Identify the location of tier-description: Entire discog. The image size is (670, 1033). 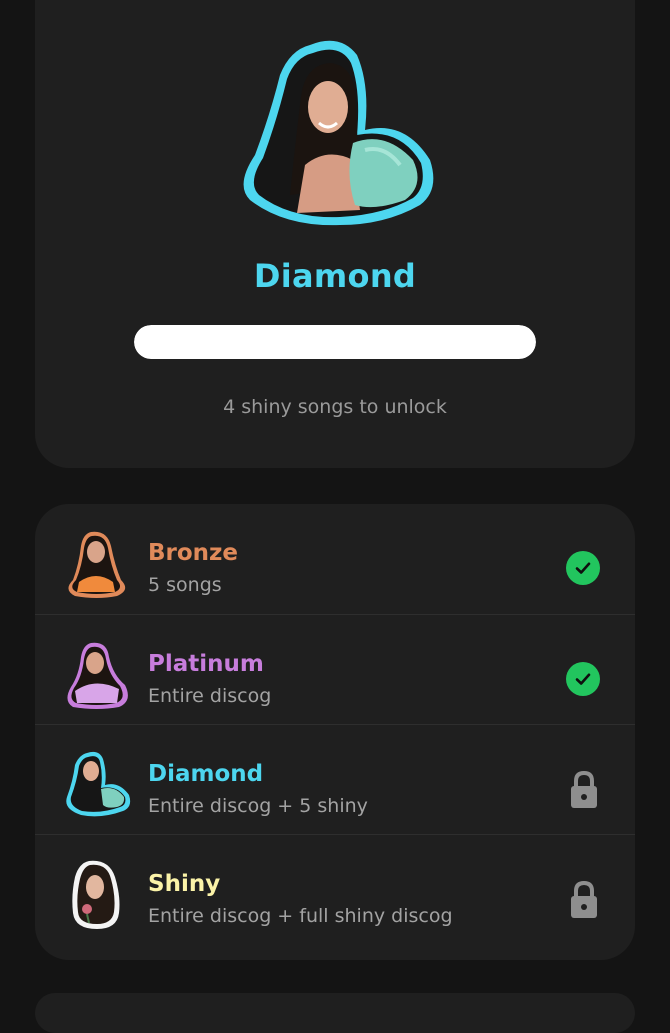
(210, 696).